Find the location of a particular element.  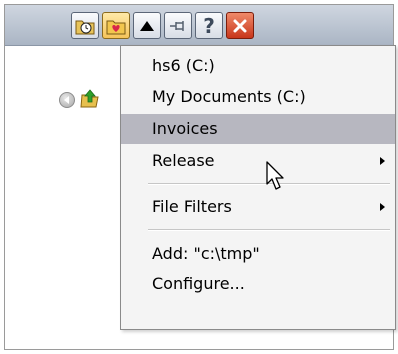

menu-item-invoices: Invoices is located at coordinates (258, 129).